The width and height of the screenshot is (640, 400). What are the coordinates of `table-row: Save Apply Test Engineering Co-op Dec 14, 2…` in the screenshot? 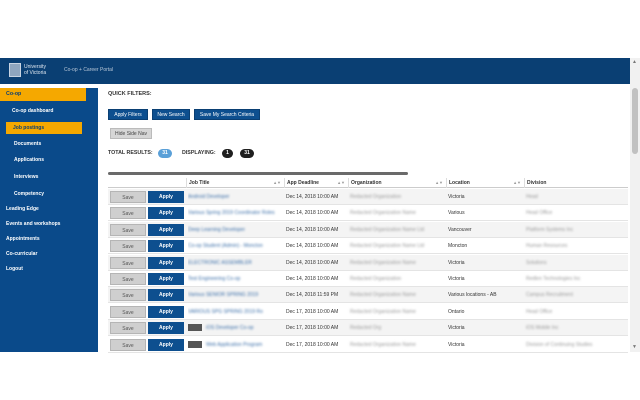 It's located at (368, 279).